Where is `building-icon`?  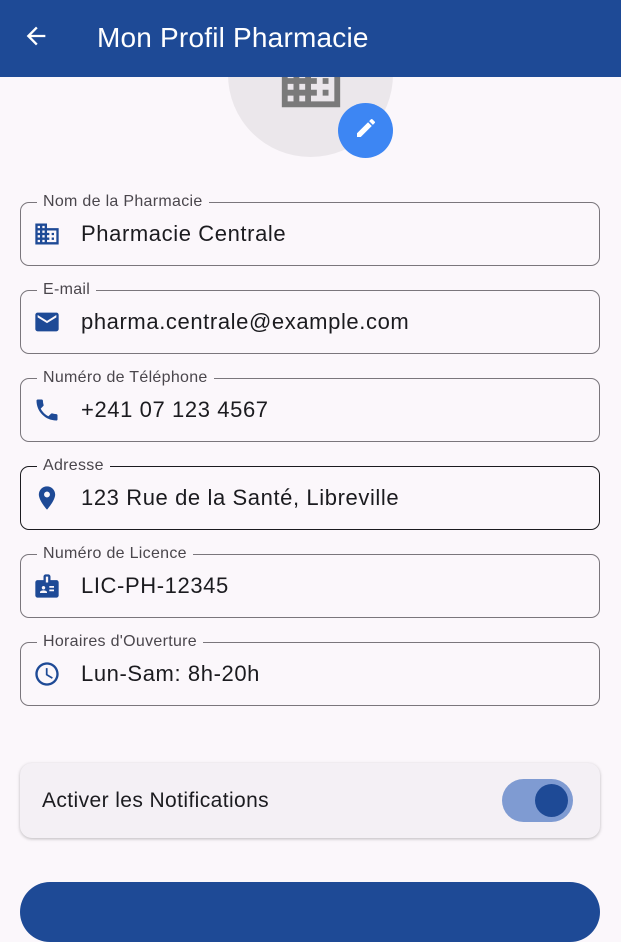 building-icon is located at coordinates (47, 234).